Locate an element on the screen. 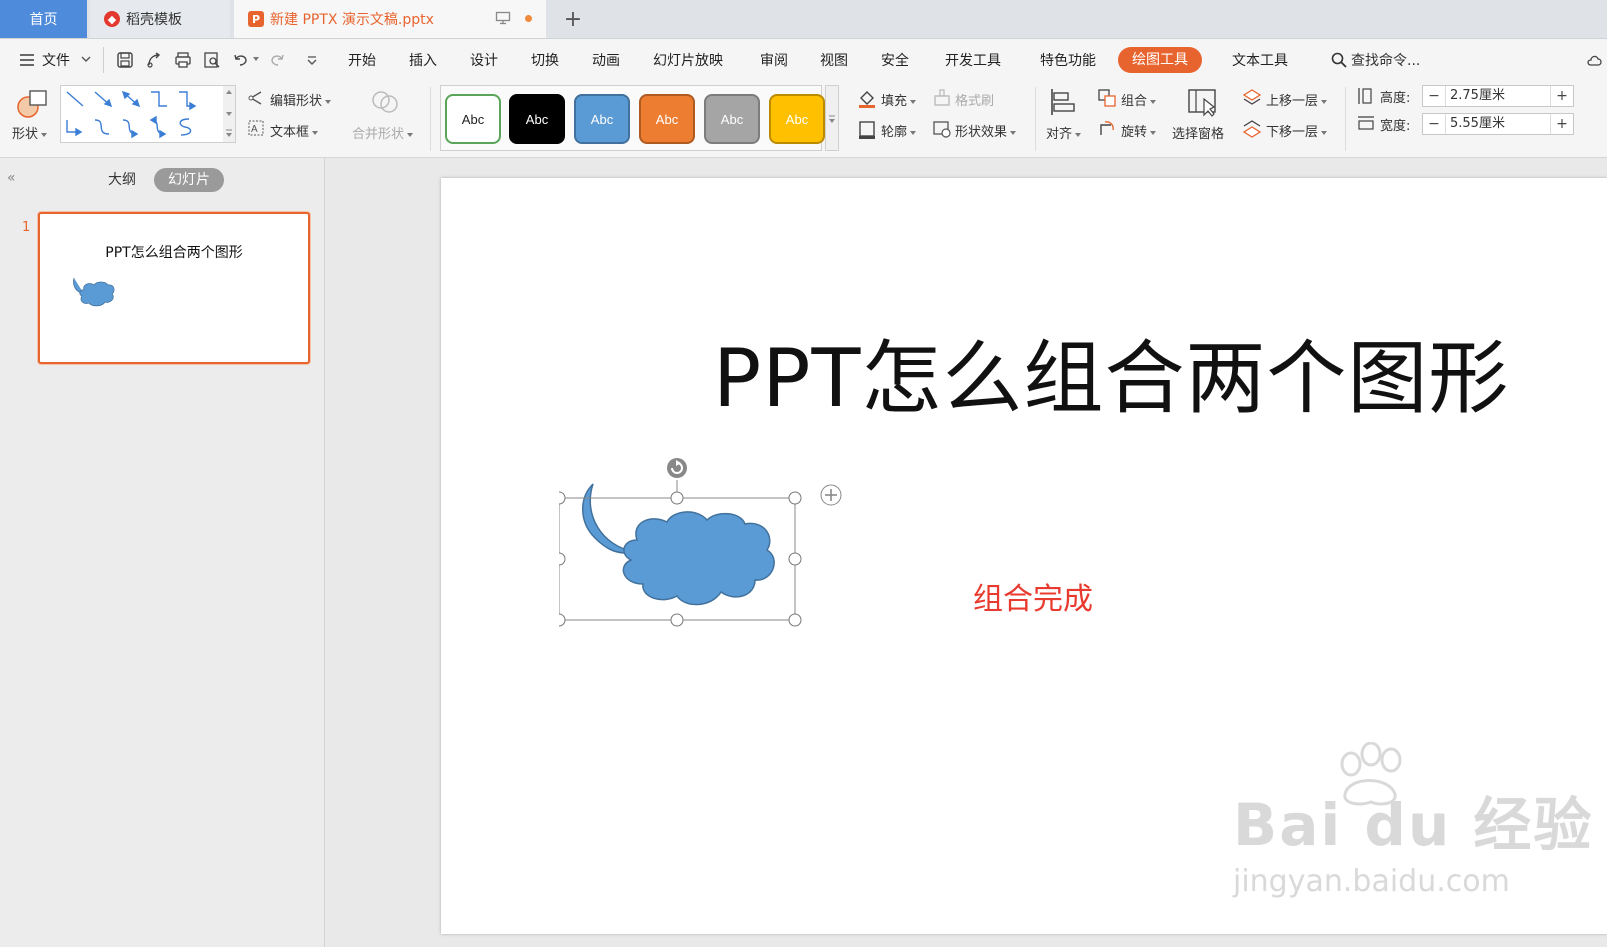  print-icon is located at coordinates (183, 60).